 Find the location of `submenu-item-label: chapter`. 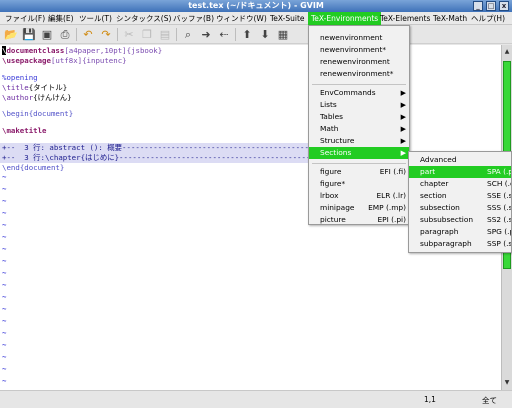

submenu-item-label: chapter is located at coordinates (434, 183).